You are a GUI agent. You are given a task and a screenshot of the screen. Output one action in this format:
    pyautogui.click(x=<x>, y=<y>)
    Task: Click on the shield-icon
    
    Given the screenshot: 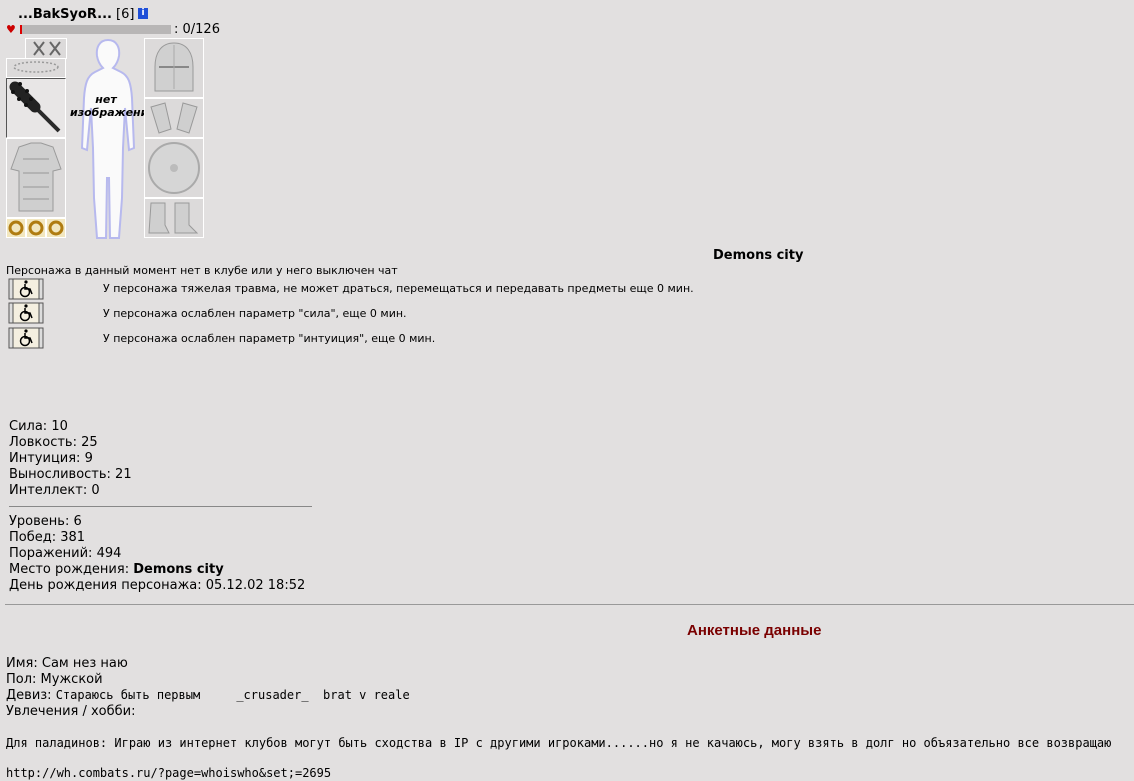 What is the action you would take?
    pyautogui.click(x=174, y=168)
    